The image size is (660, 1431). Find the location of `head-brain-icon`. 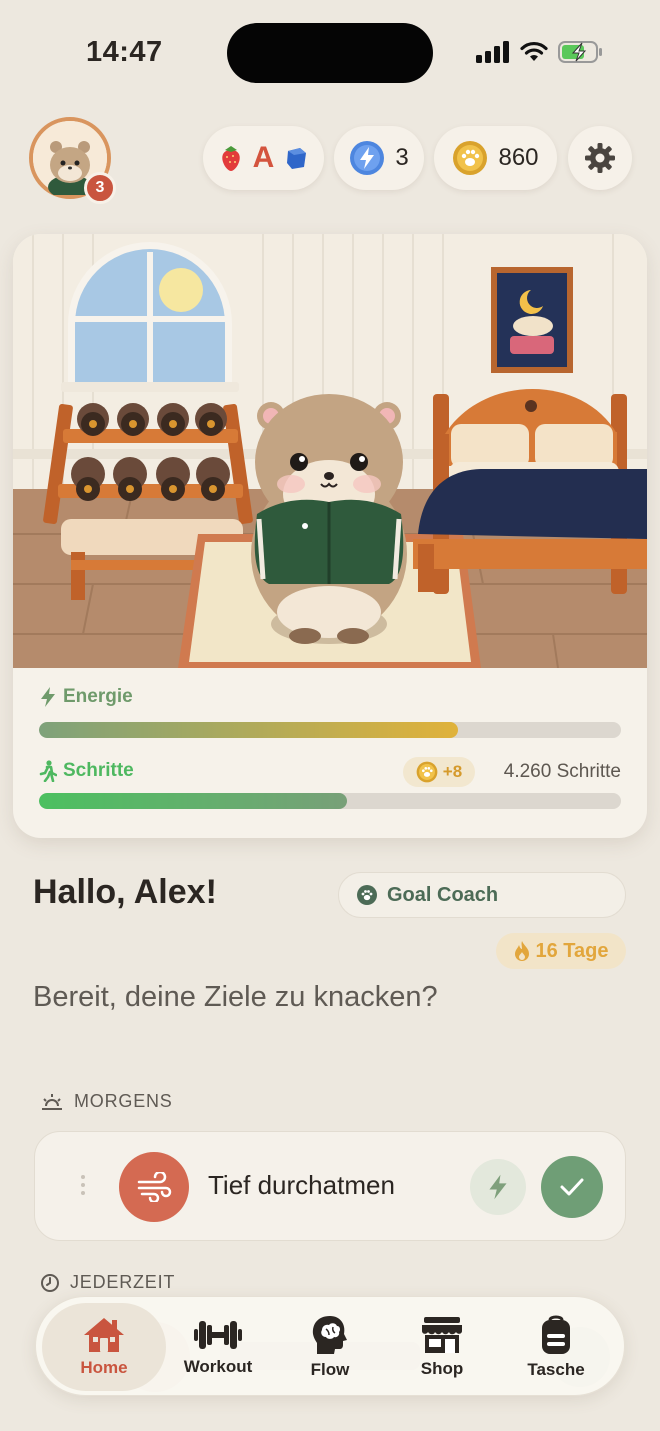

head-brain-icon is located at coordinates (329, 1335).